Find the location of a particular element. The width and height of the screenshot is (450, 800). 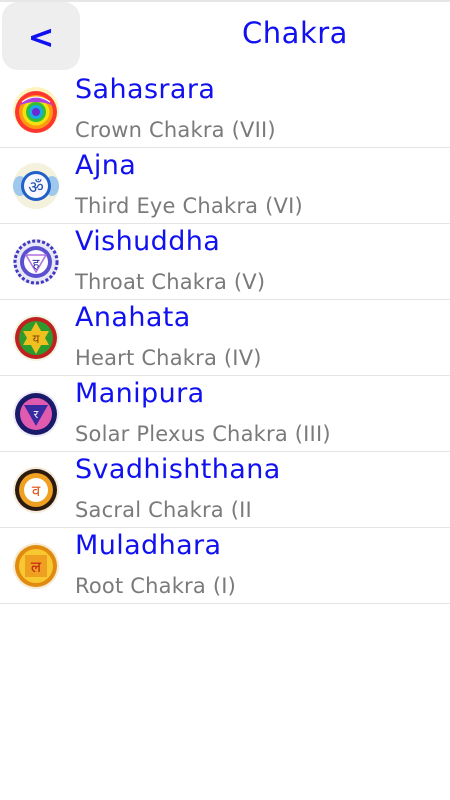

svg-text: ह is located at coordinates (37, 264).